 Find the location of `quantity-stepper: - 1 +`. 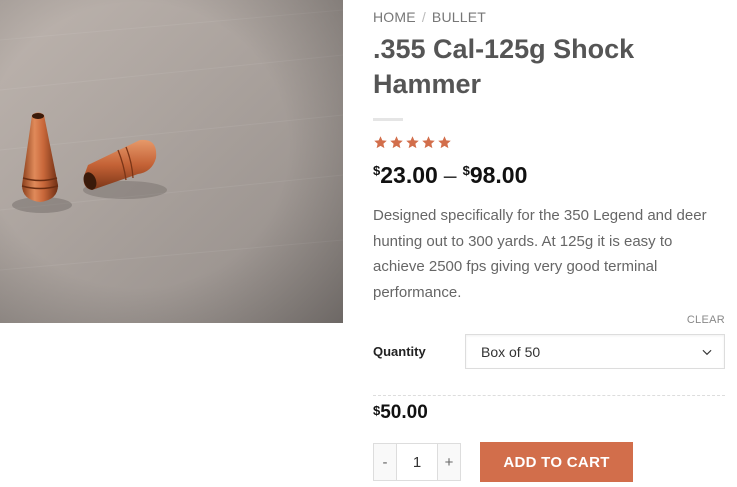

quantity-stepper: - 1 + is located at coordinates (417, 462).